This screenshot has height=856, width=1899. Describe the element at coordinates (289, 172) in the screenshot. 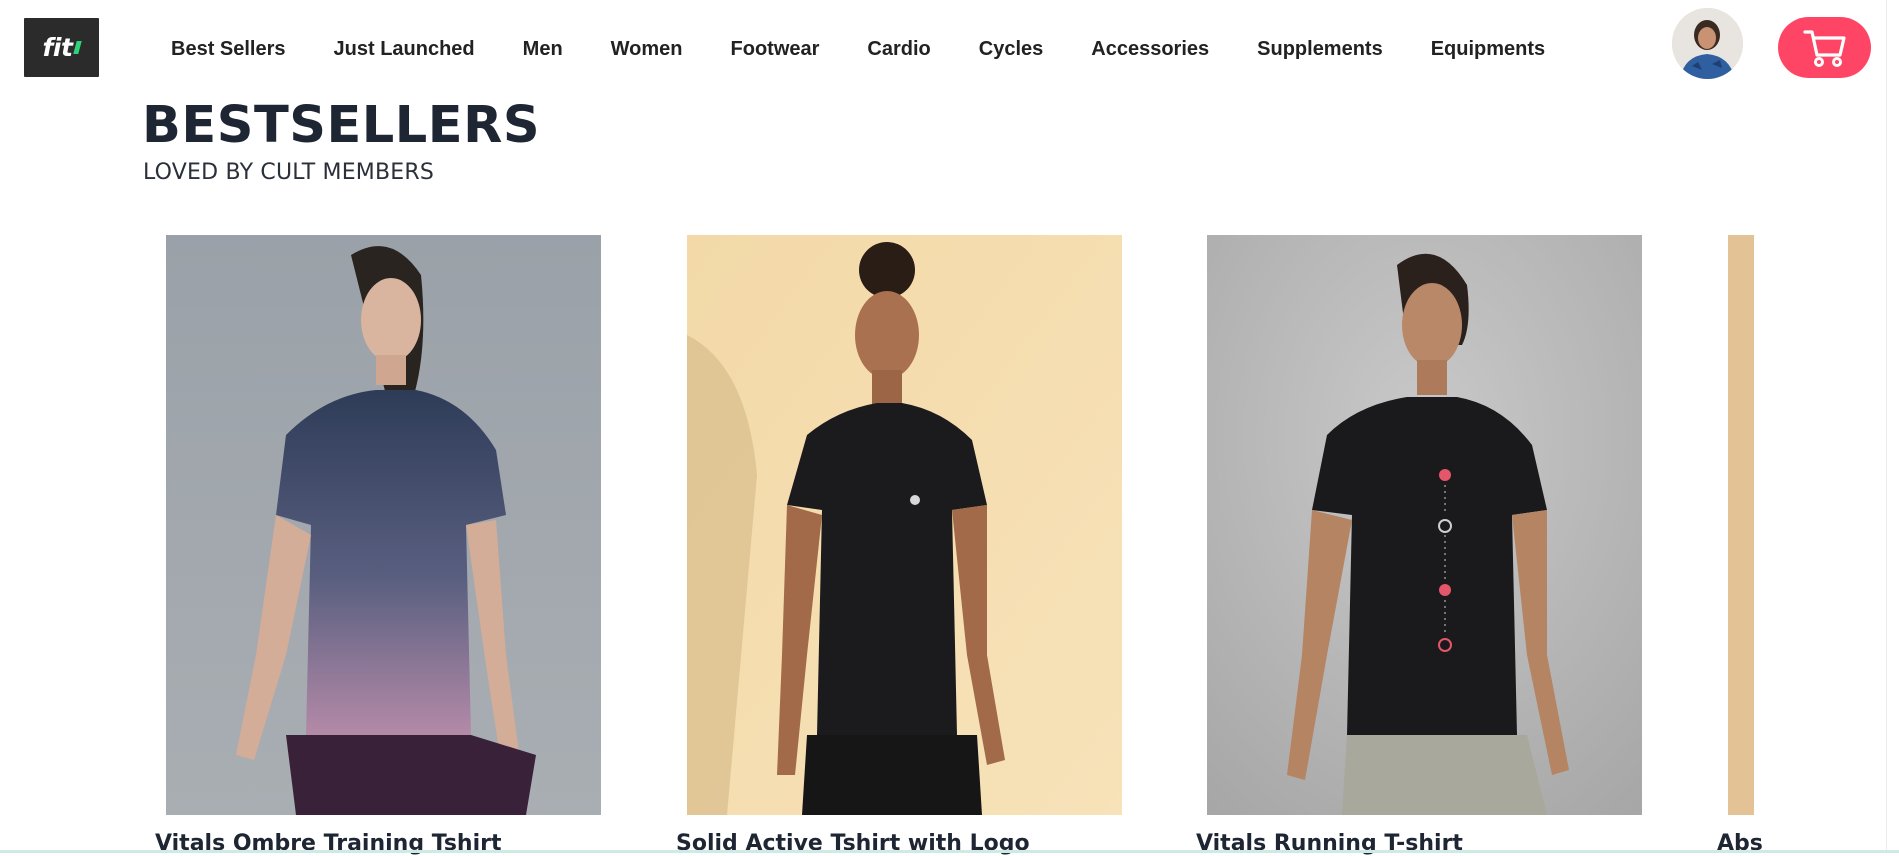

I see `section-subtitle: LOVED BY CULT MEMBERS` at that location.